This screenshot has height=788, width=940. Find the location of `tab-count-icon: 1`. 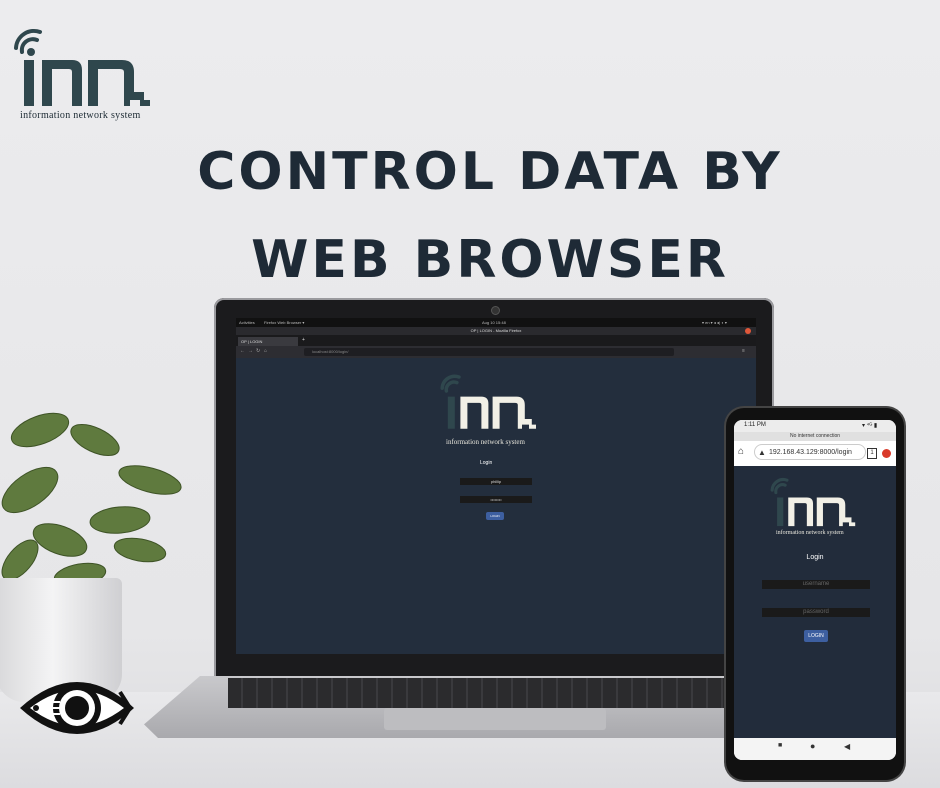

tab-count-icon: 1 is located at coordinates (872, 453).